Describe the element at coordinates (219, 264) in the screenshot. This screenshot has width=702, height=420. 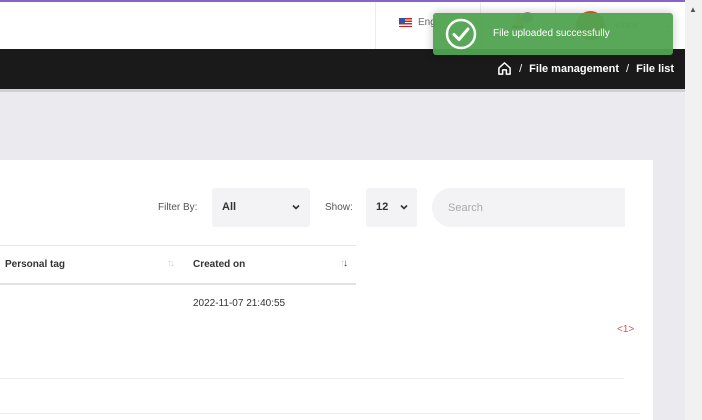
I see `column-header-created-on: Created on` at that location.